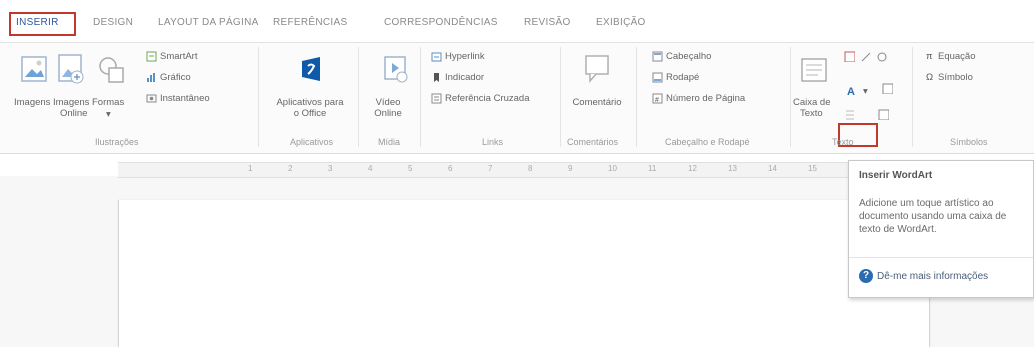 Image resolution: width=1034 pixels, height=347 pixels. Describe the element at coordinates (772, 168) in the screenshot. I see `ruler-mark: 14` at that location.